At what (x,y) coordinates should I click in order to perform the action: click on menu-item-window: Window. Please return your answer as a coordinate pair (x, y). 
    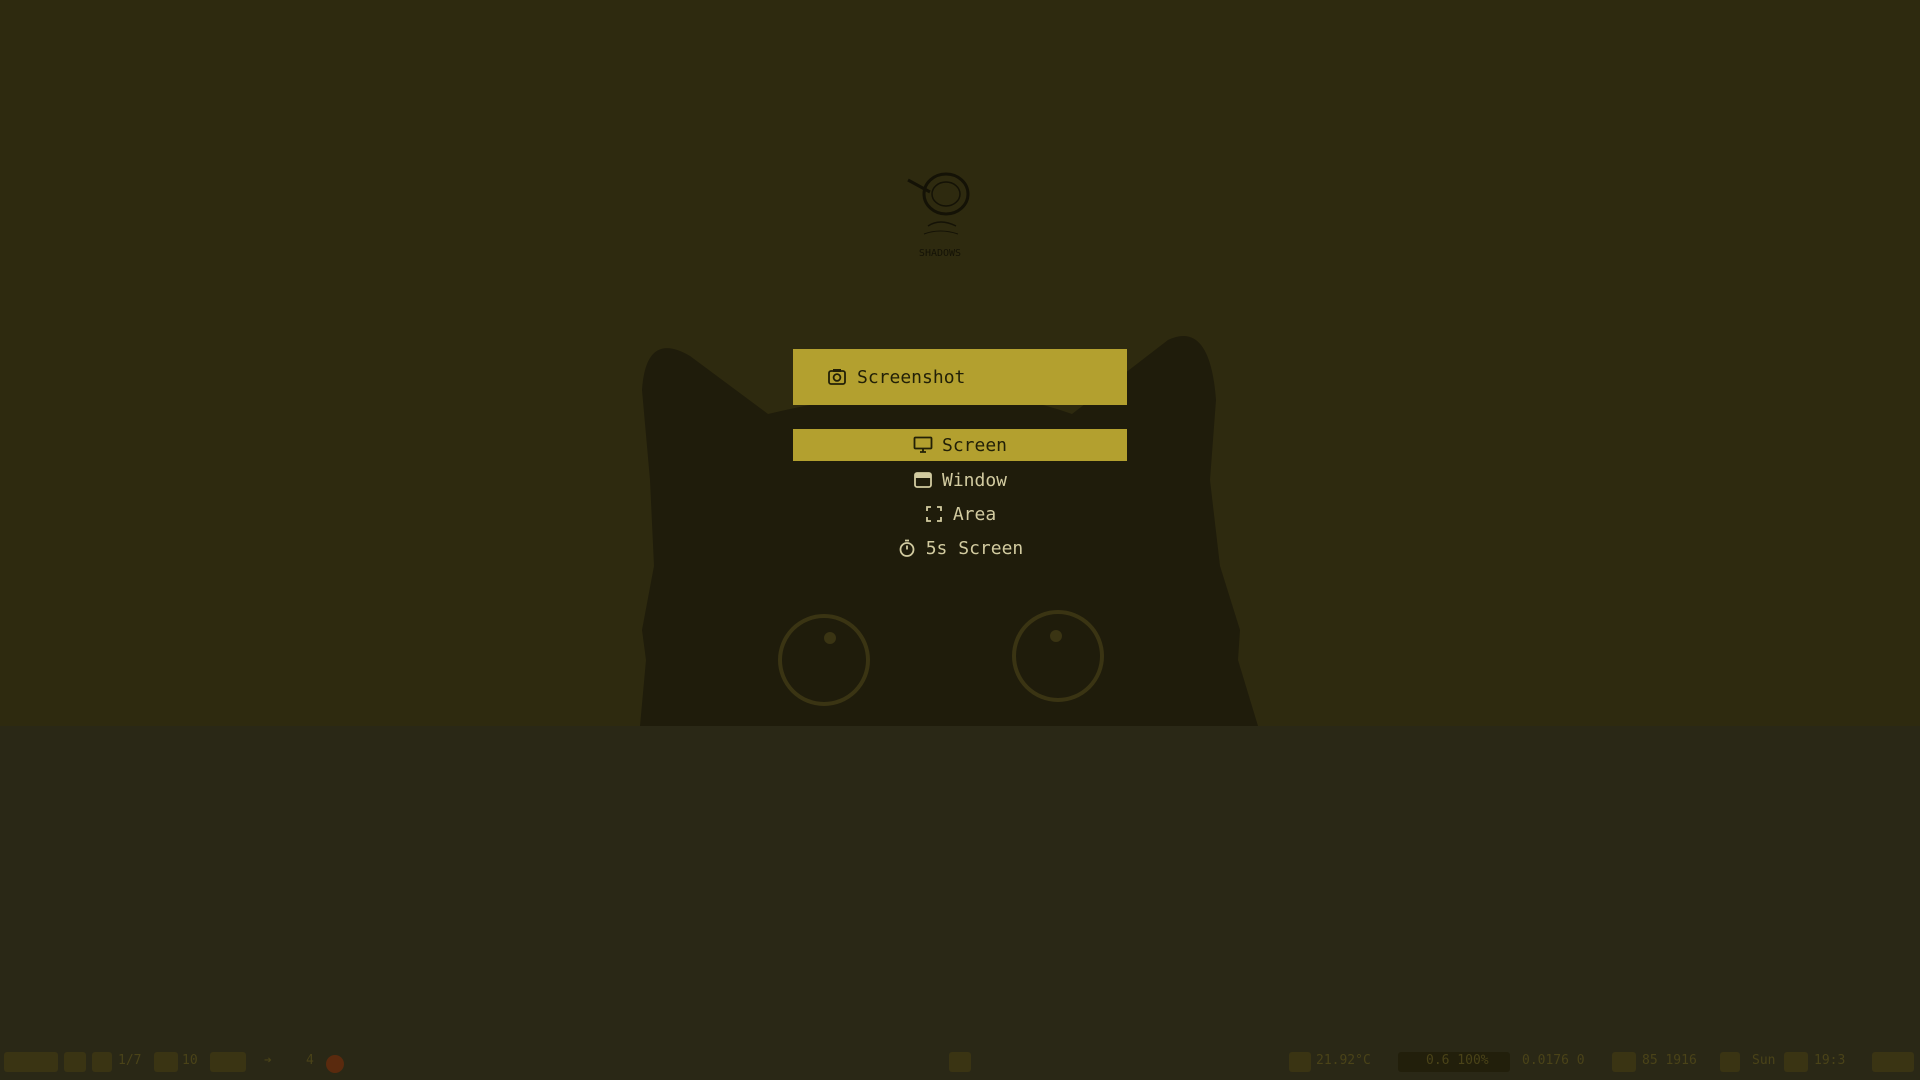
    Looking at the image, I should click on (960, 480).